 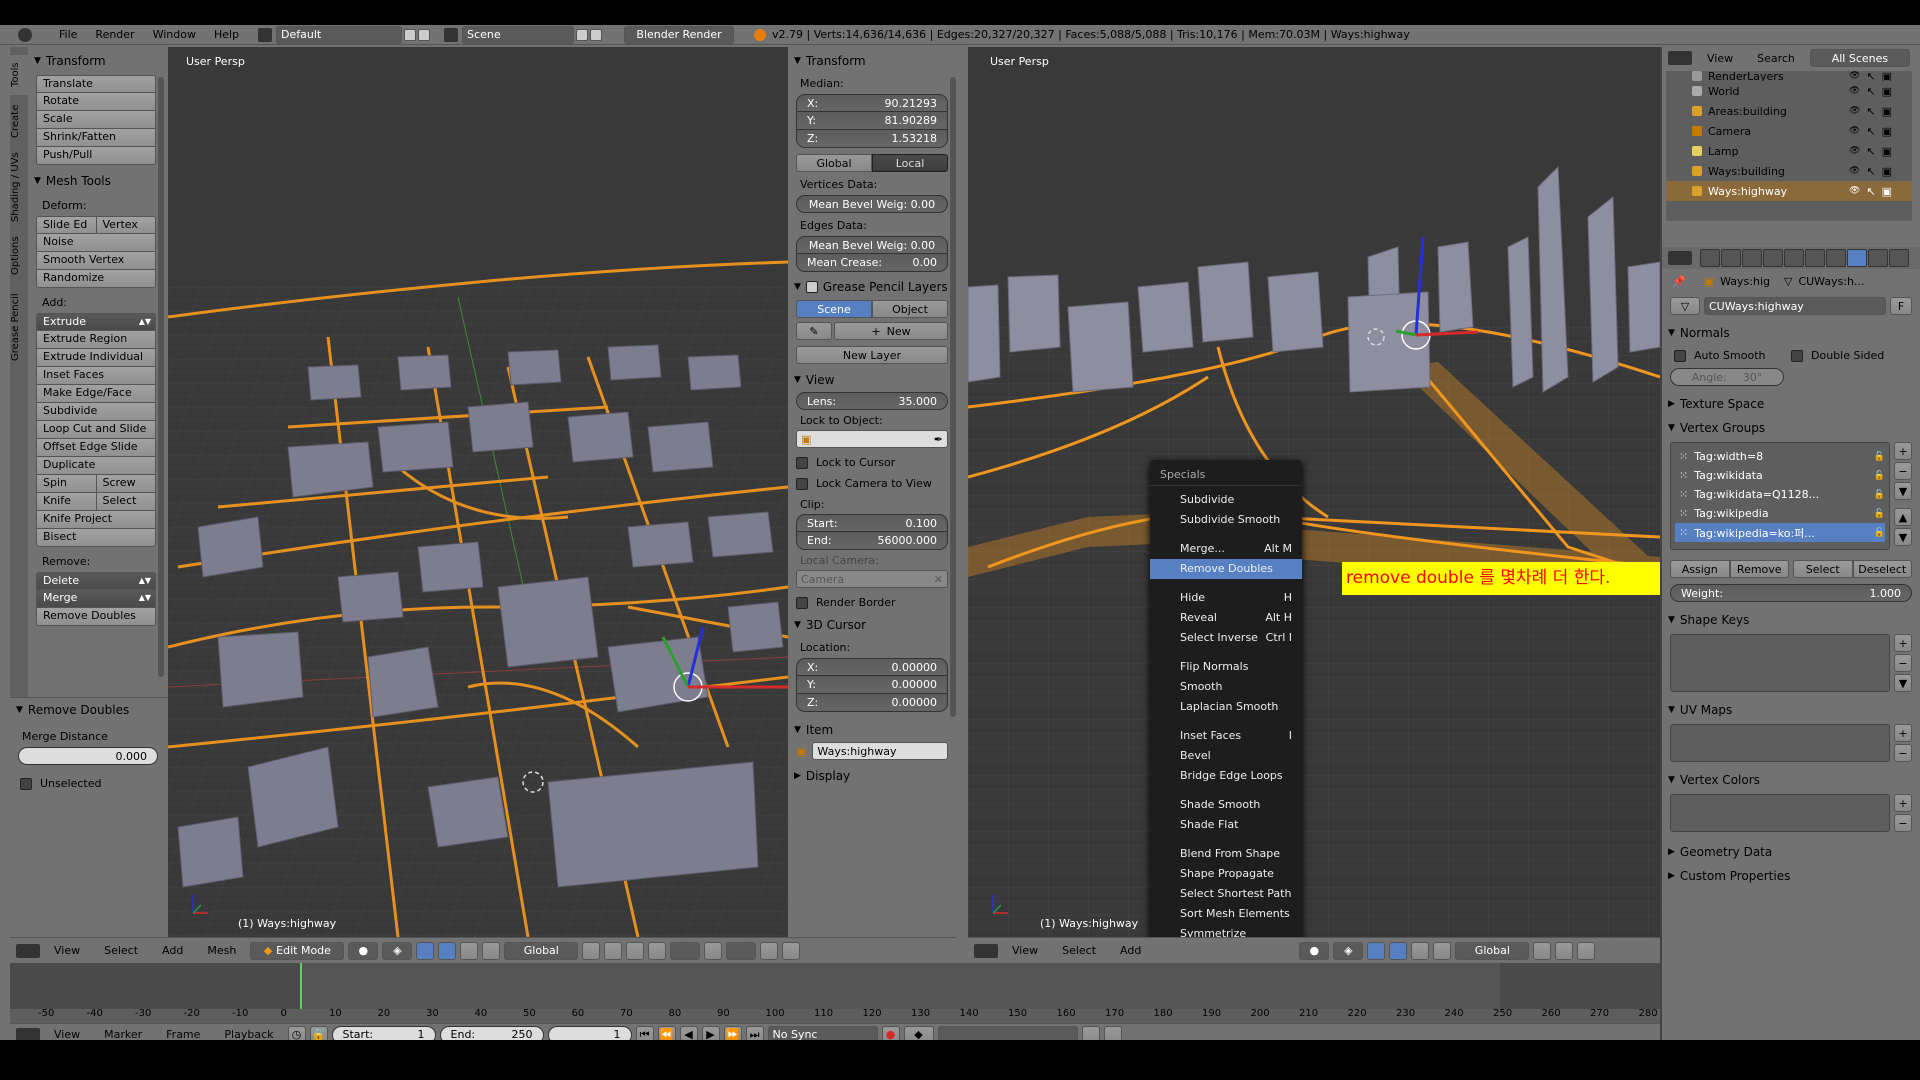 What do you see at coordinates (872, 61) in the screenshot?
I see `npanel-transform-header: Transform` at bounding box center [872, 61].